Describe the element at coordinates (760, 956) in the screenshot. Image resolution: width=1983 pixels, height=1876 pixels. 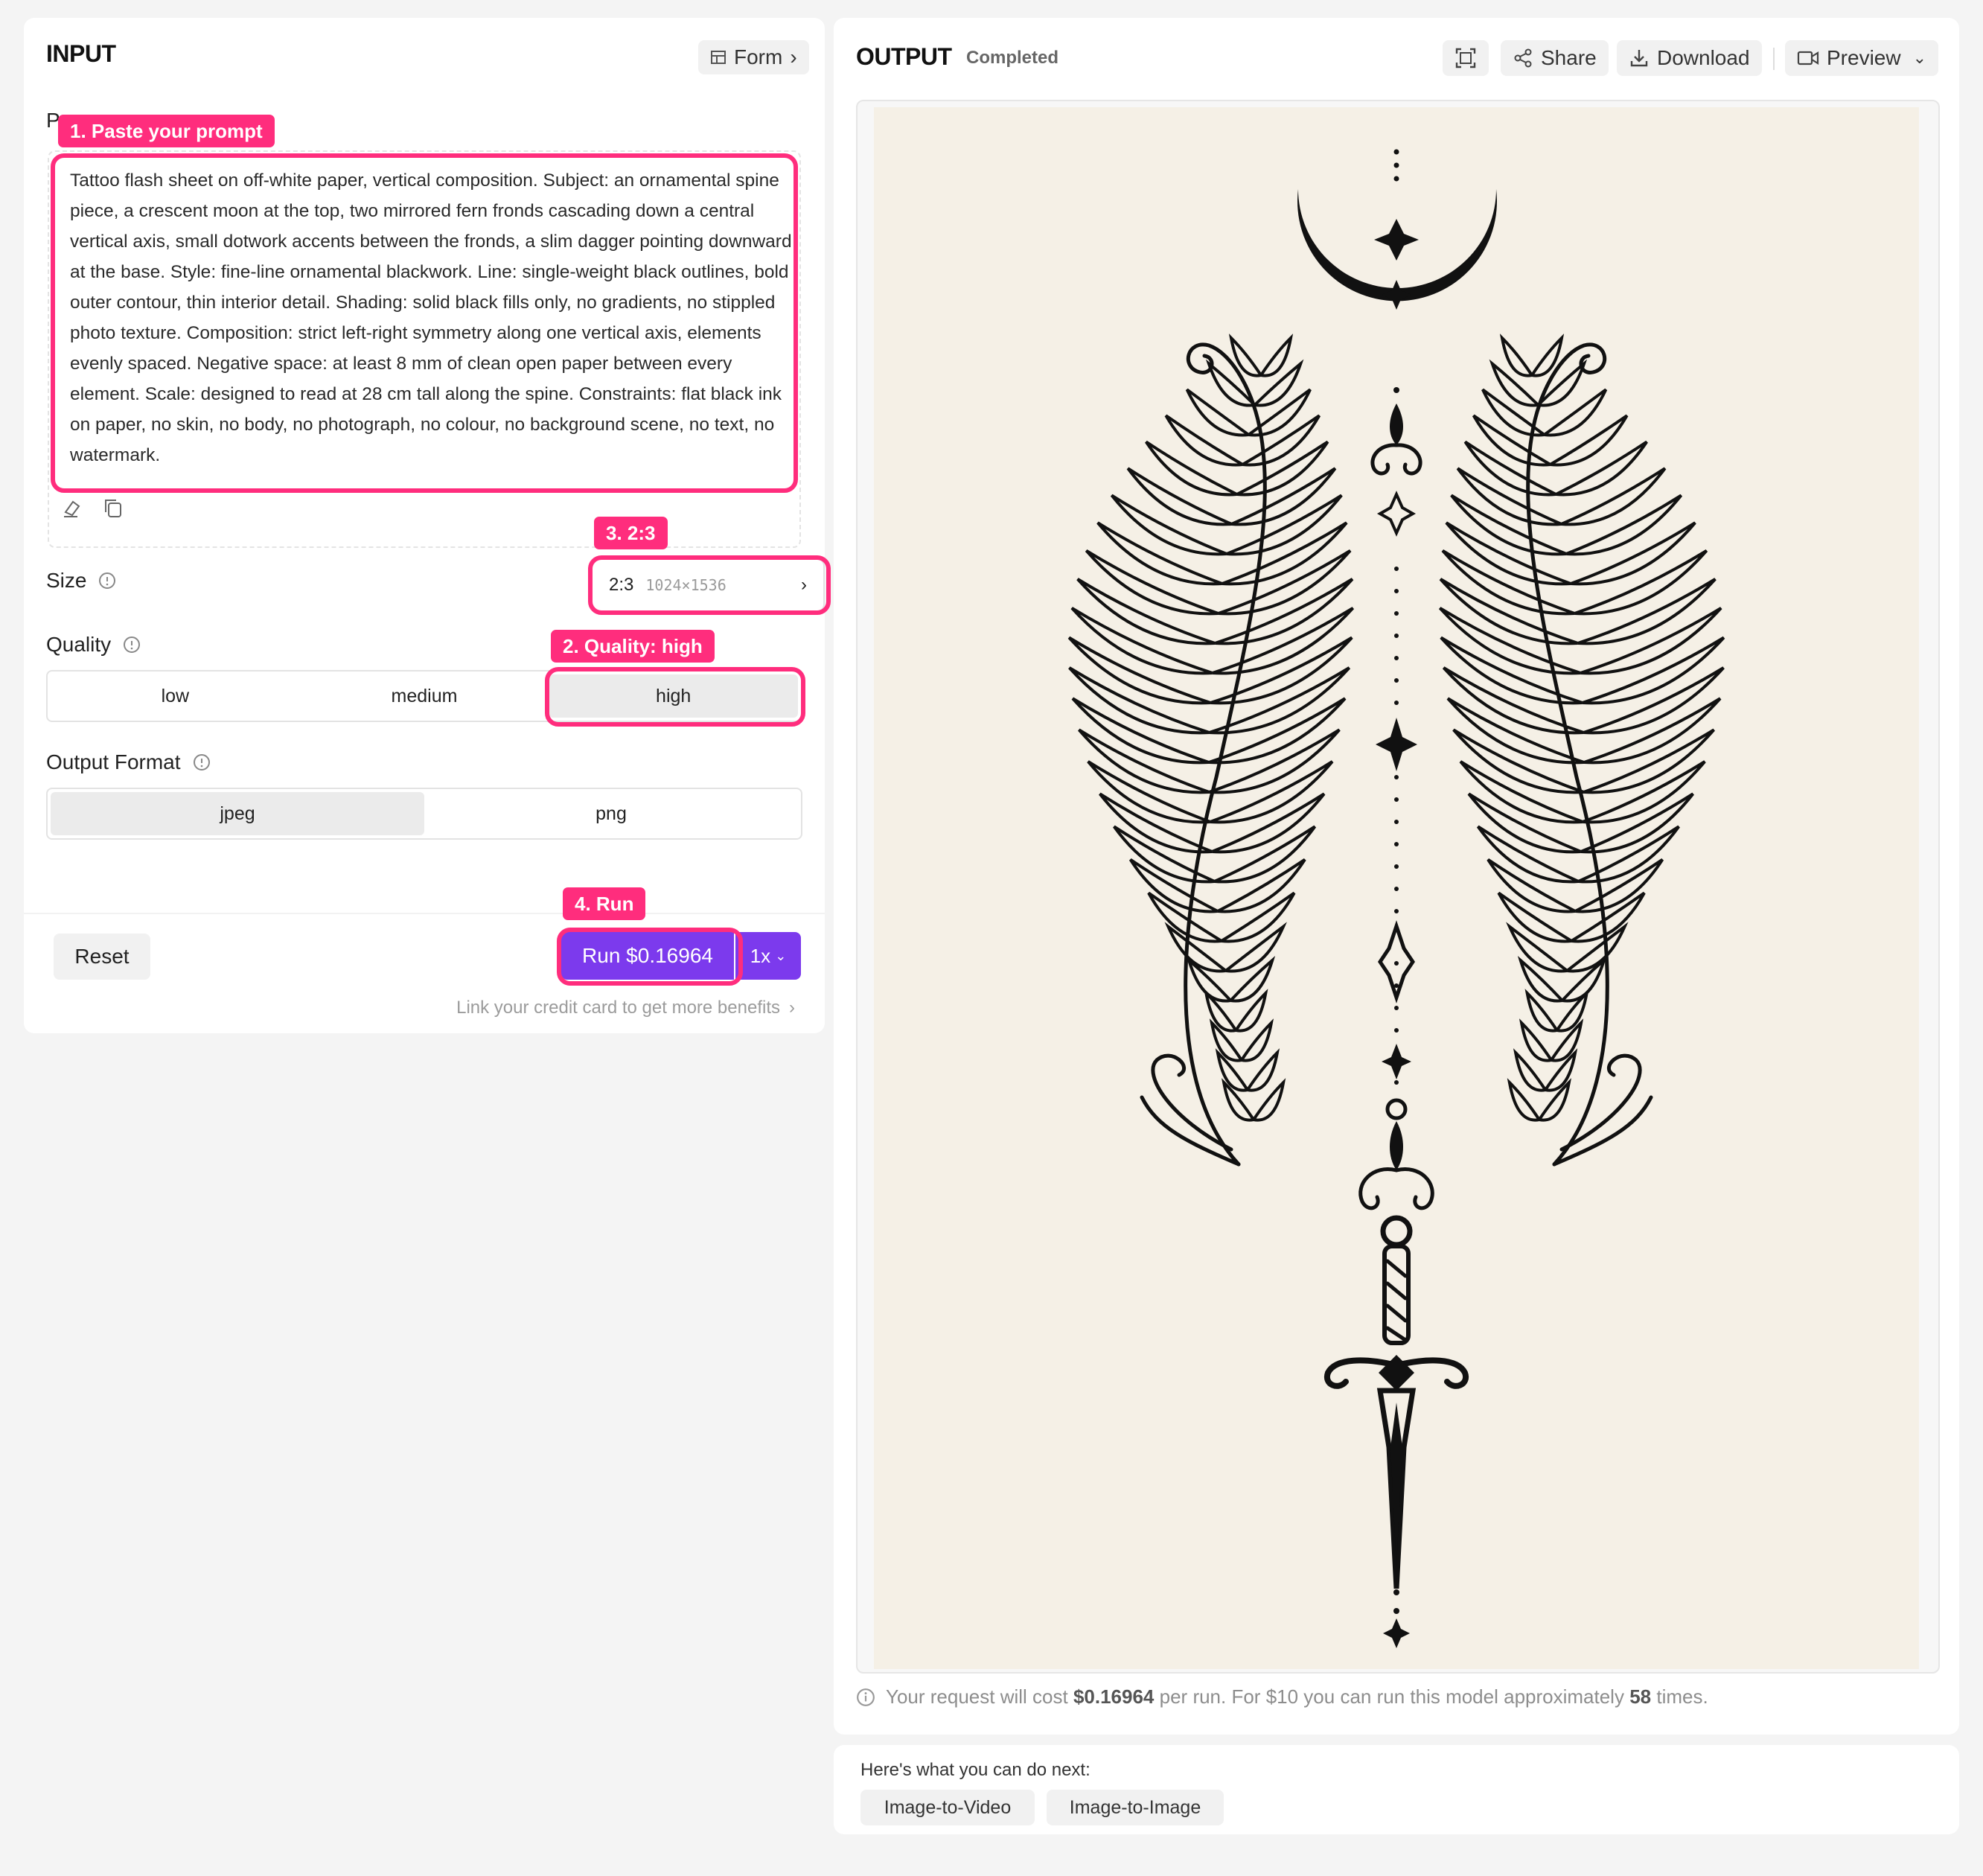
I see `multiplier-label: 1x` at that location.